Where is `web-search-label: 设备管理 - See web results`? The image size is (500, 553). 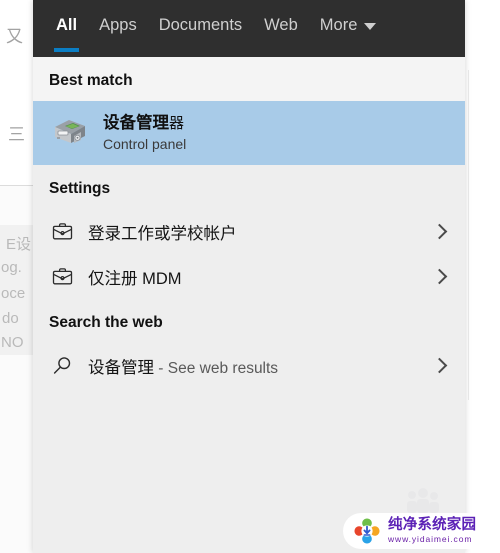 web-search-label: 设备管理 - See web results is located at coordinates (261, 366).